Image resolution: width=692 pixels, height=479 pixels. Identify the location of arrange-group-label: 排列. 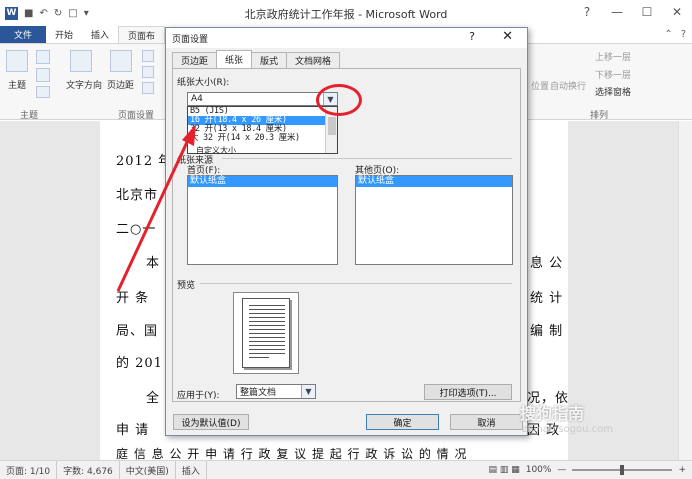
(599, 116).